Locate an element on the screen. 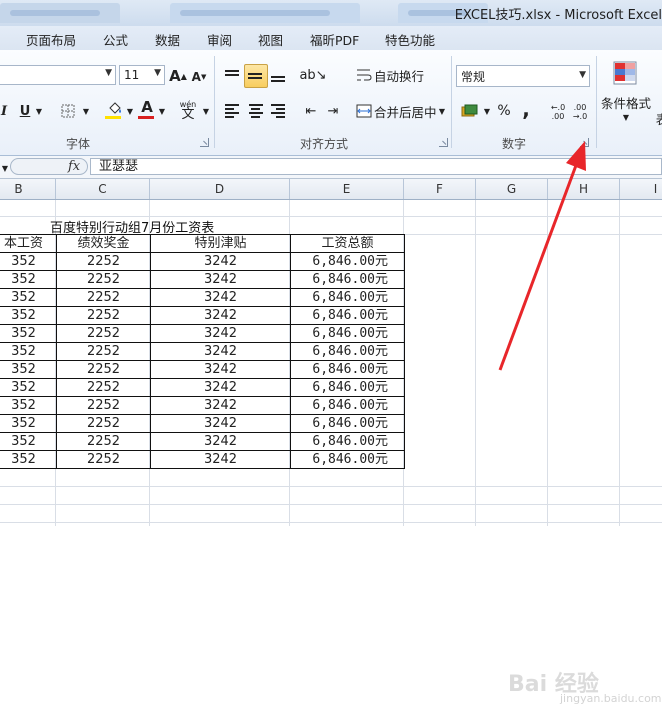 The width and height of the screenshot is (662, 705). align-bottom-button is located at coordinates (279, 75).